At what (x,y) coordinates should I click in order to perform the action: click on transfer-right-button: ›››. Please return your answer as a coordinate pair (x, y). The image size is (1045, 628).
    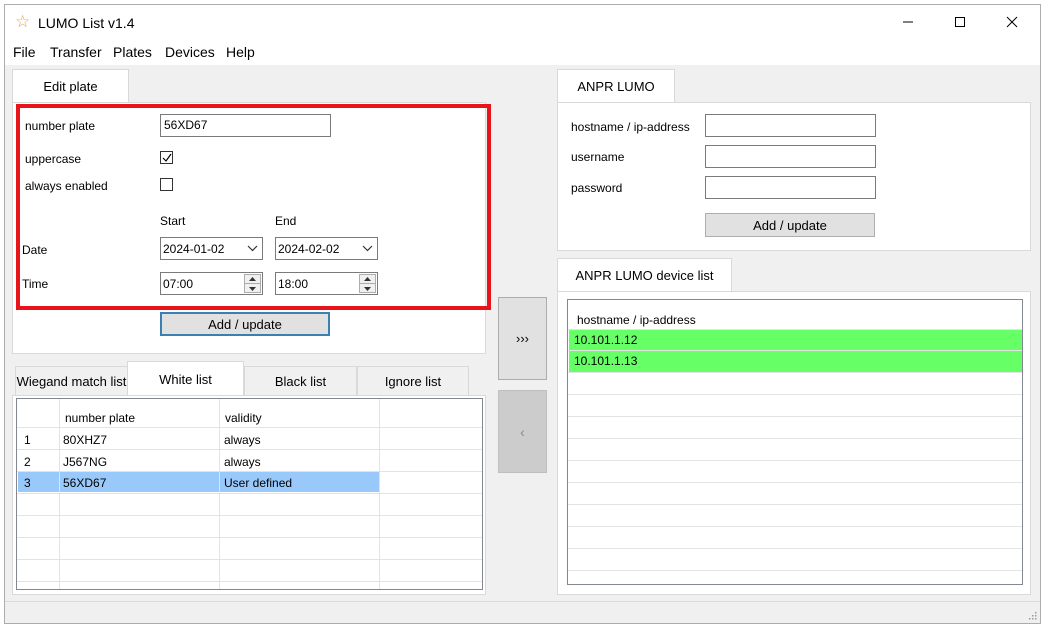
    Looking at the image, I should click on (522, 338).